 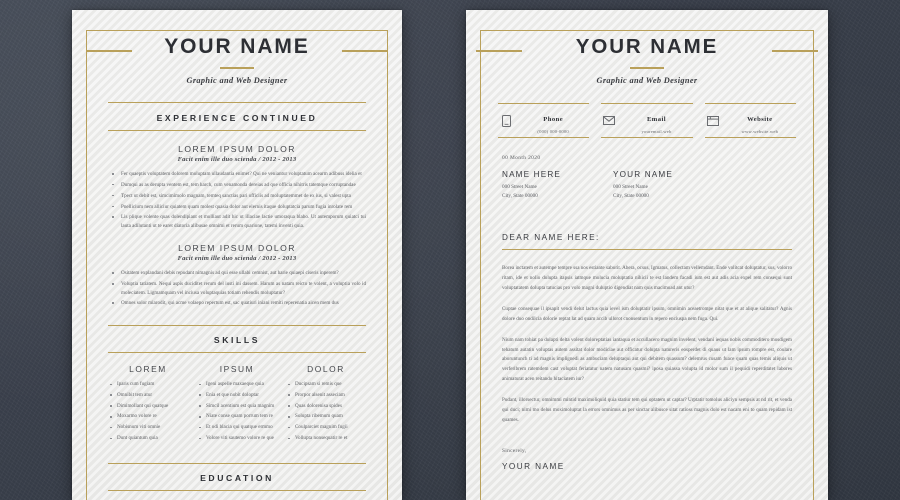 I want to click on list-item: Moxarmo volore re, so click(x=148, y=417).